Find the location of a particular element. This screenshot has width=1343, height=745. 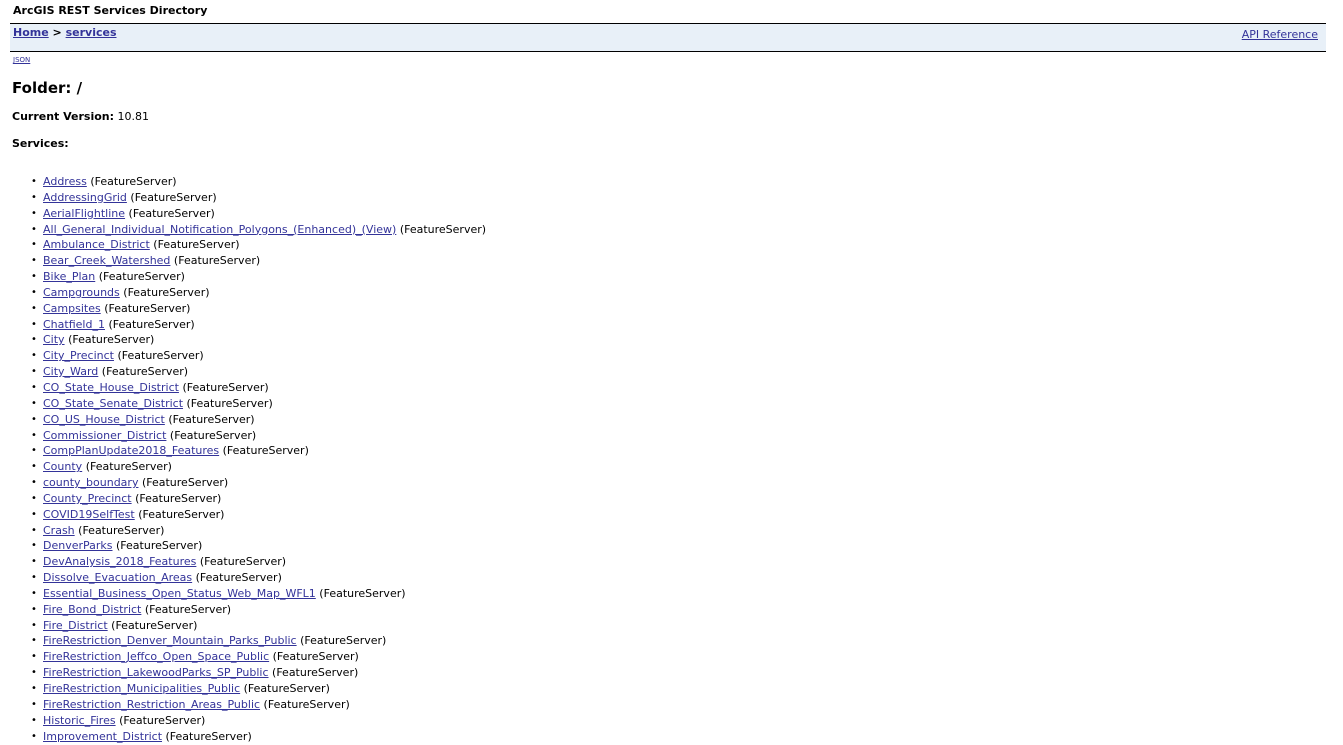

service-link: CompPlanUpdate2018_Features is located at coordinates (131, 450).